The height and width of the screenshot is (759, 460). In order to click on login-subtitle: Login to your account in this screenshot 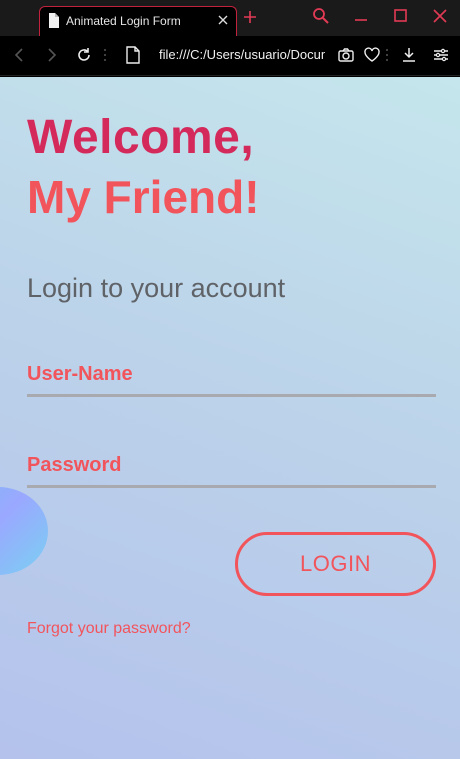, I will do `click(156, 288)`.